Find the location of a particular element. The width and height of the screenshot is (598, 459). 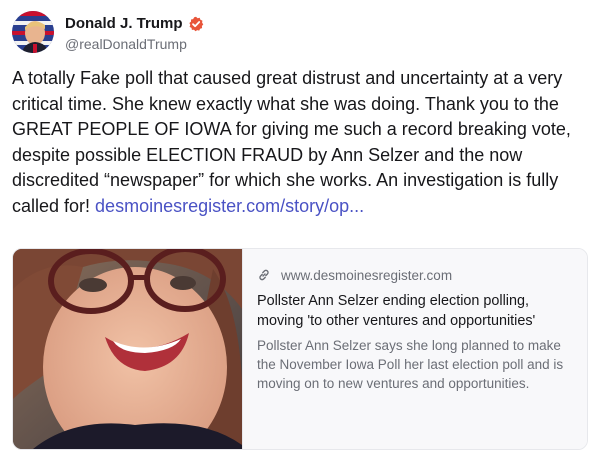

card-domain-row: www.desmoinesregister.com is located at coordinates (415, 275).